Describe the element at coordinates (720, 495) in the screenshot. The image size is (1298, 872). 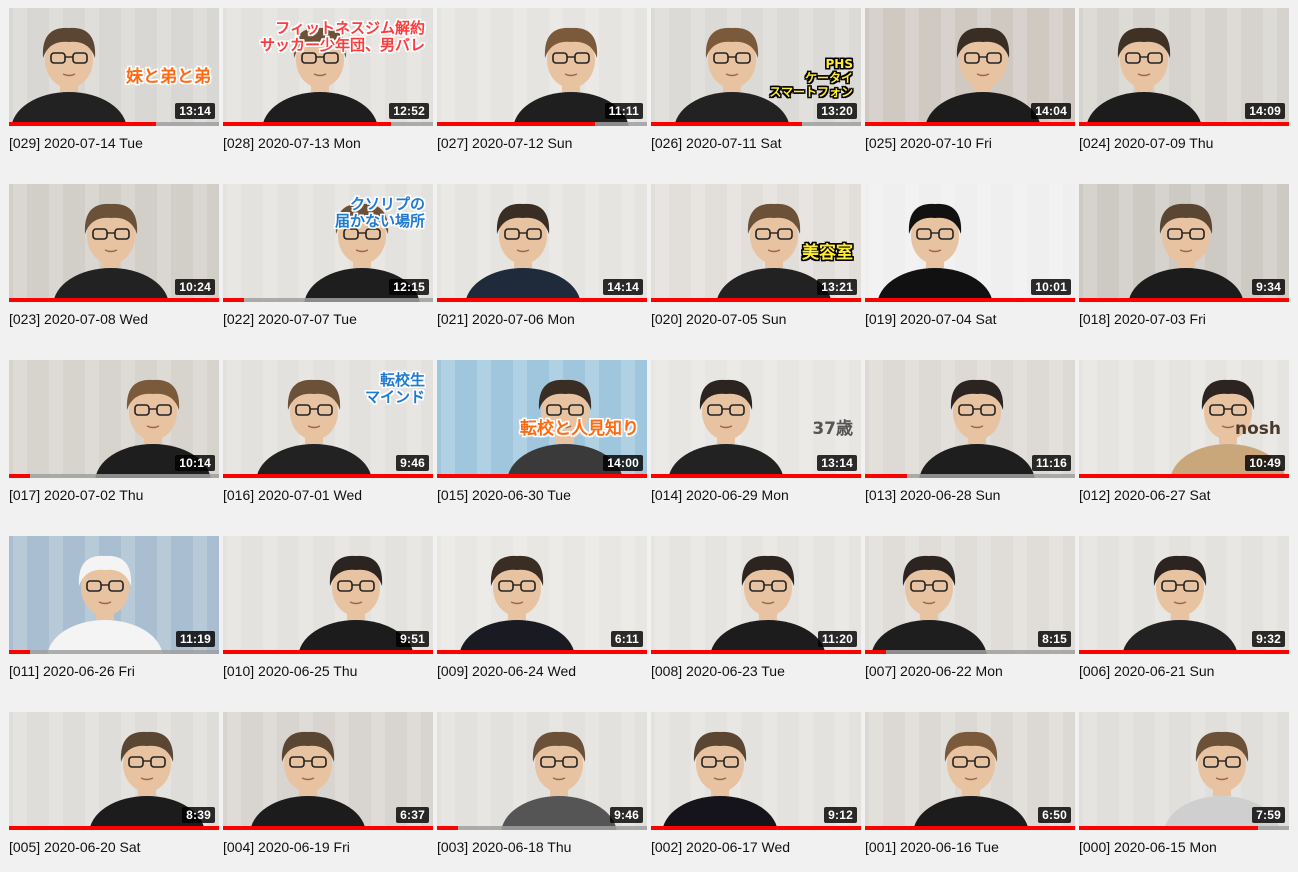
I see `video-title: [014] 2020-06-29 Mon` at that location.